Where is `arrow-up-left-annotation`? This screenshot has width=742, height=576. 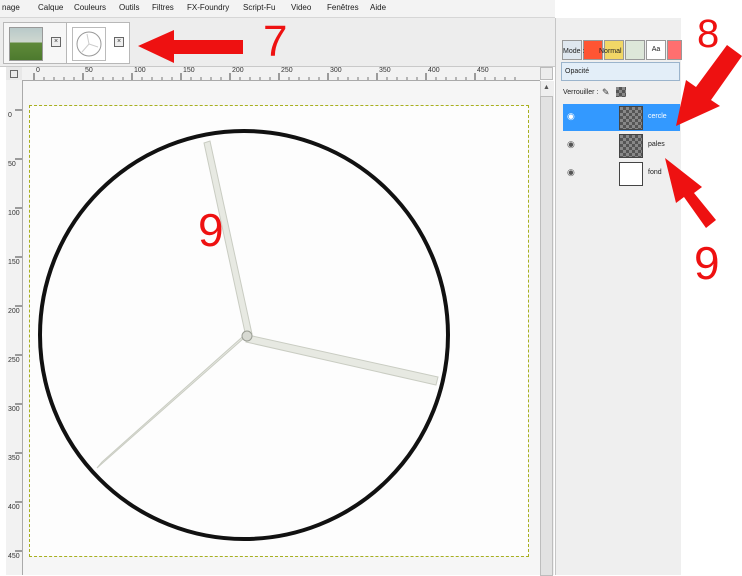
arrow-up-left-annotation is located at coordinates (690, 193).